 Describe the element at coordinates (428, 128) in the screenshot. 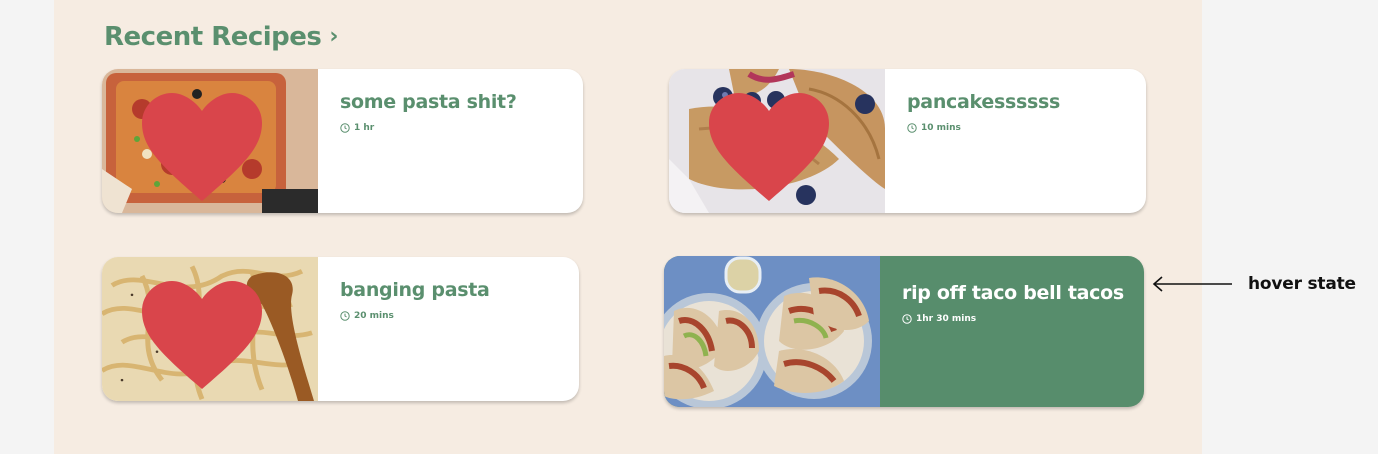

I see `recipe-time: 1 hr` at that location.